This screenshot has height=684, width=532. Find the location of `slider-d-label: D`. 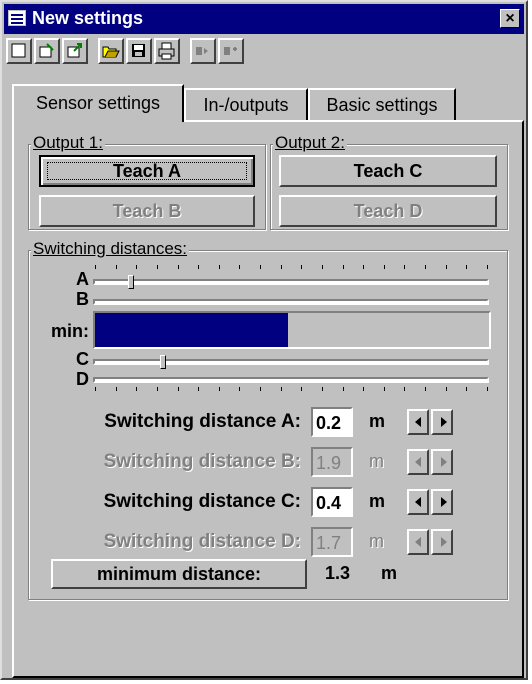

slider-d-label: D is located at coordinates (82, 379).